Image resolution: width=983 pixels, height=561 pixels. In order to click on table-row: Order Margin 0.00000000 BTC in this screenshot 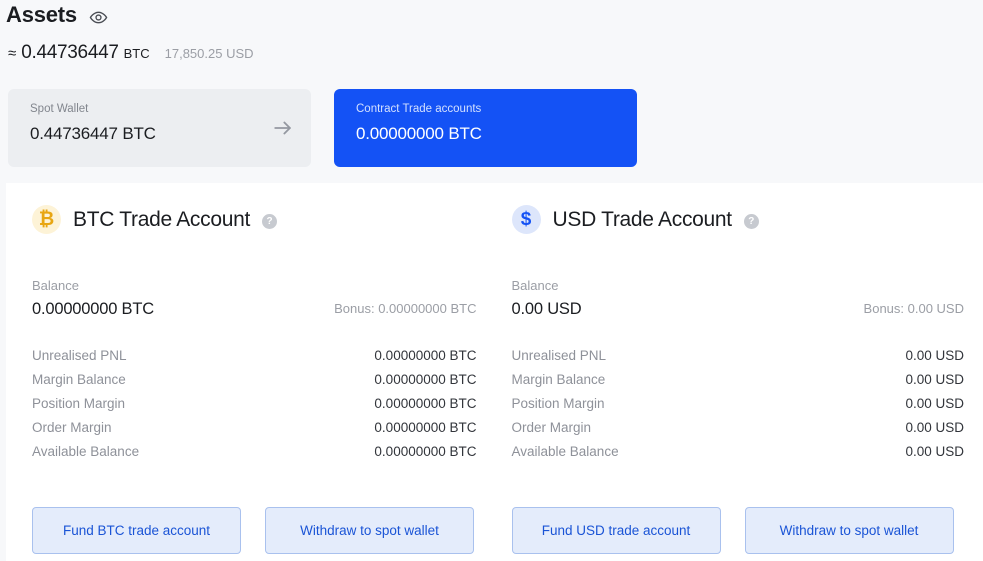, I will do `click(254, 432)`.